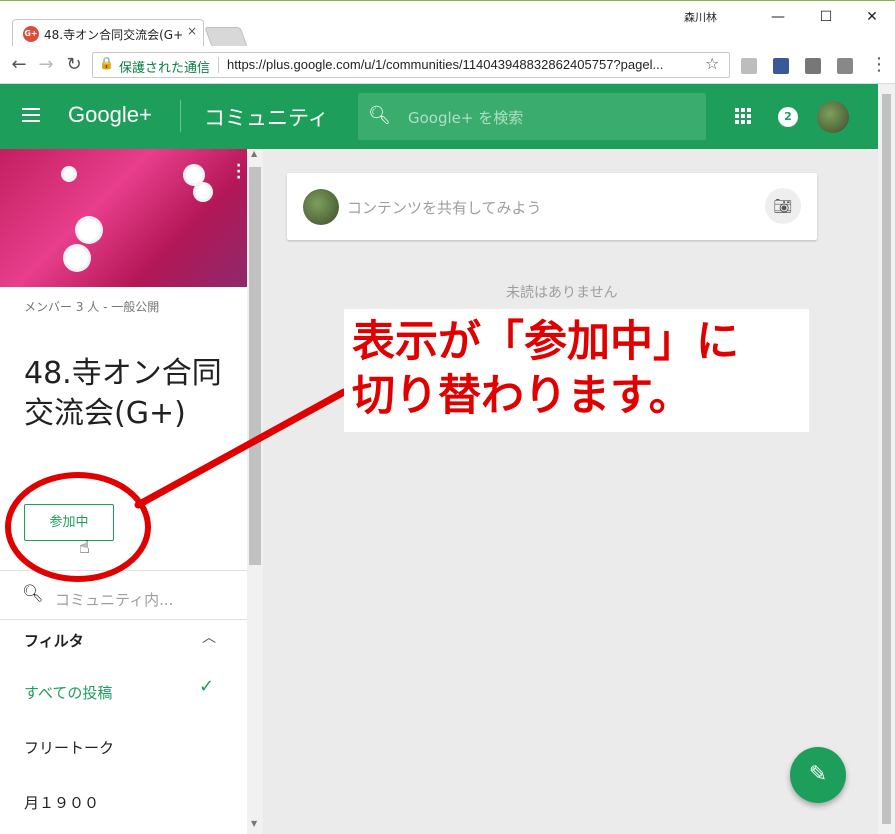 This screenshot has height=834, width=895. I want to click on annotation-text: 表示が「参加中」に 切り替わります。, so click(545, 369).